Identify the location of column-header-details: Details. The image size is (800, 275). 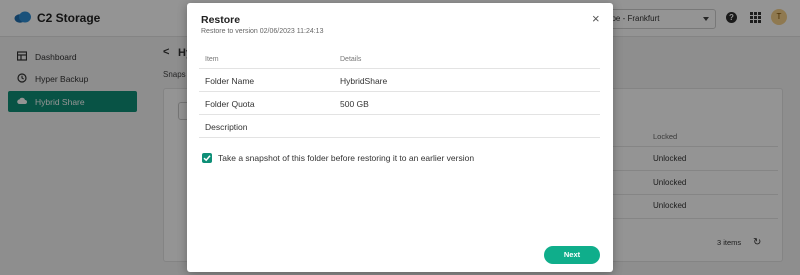
(351, 59).